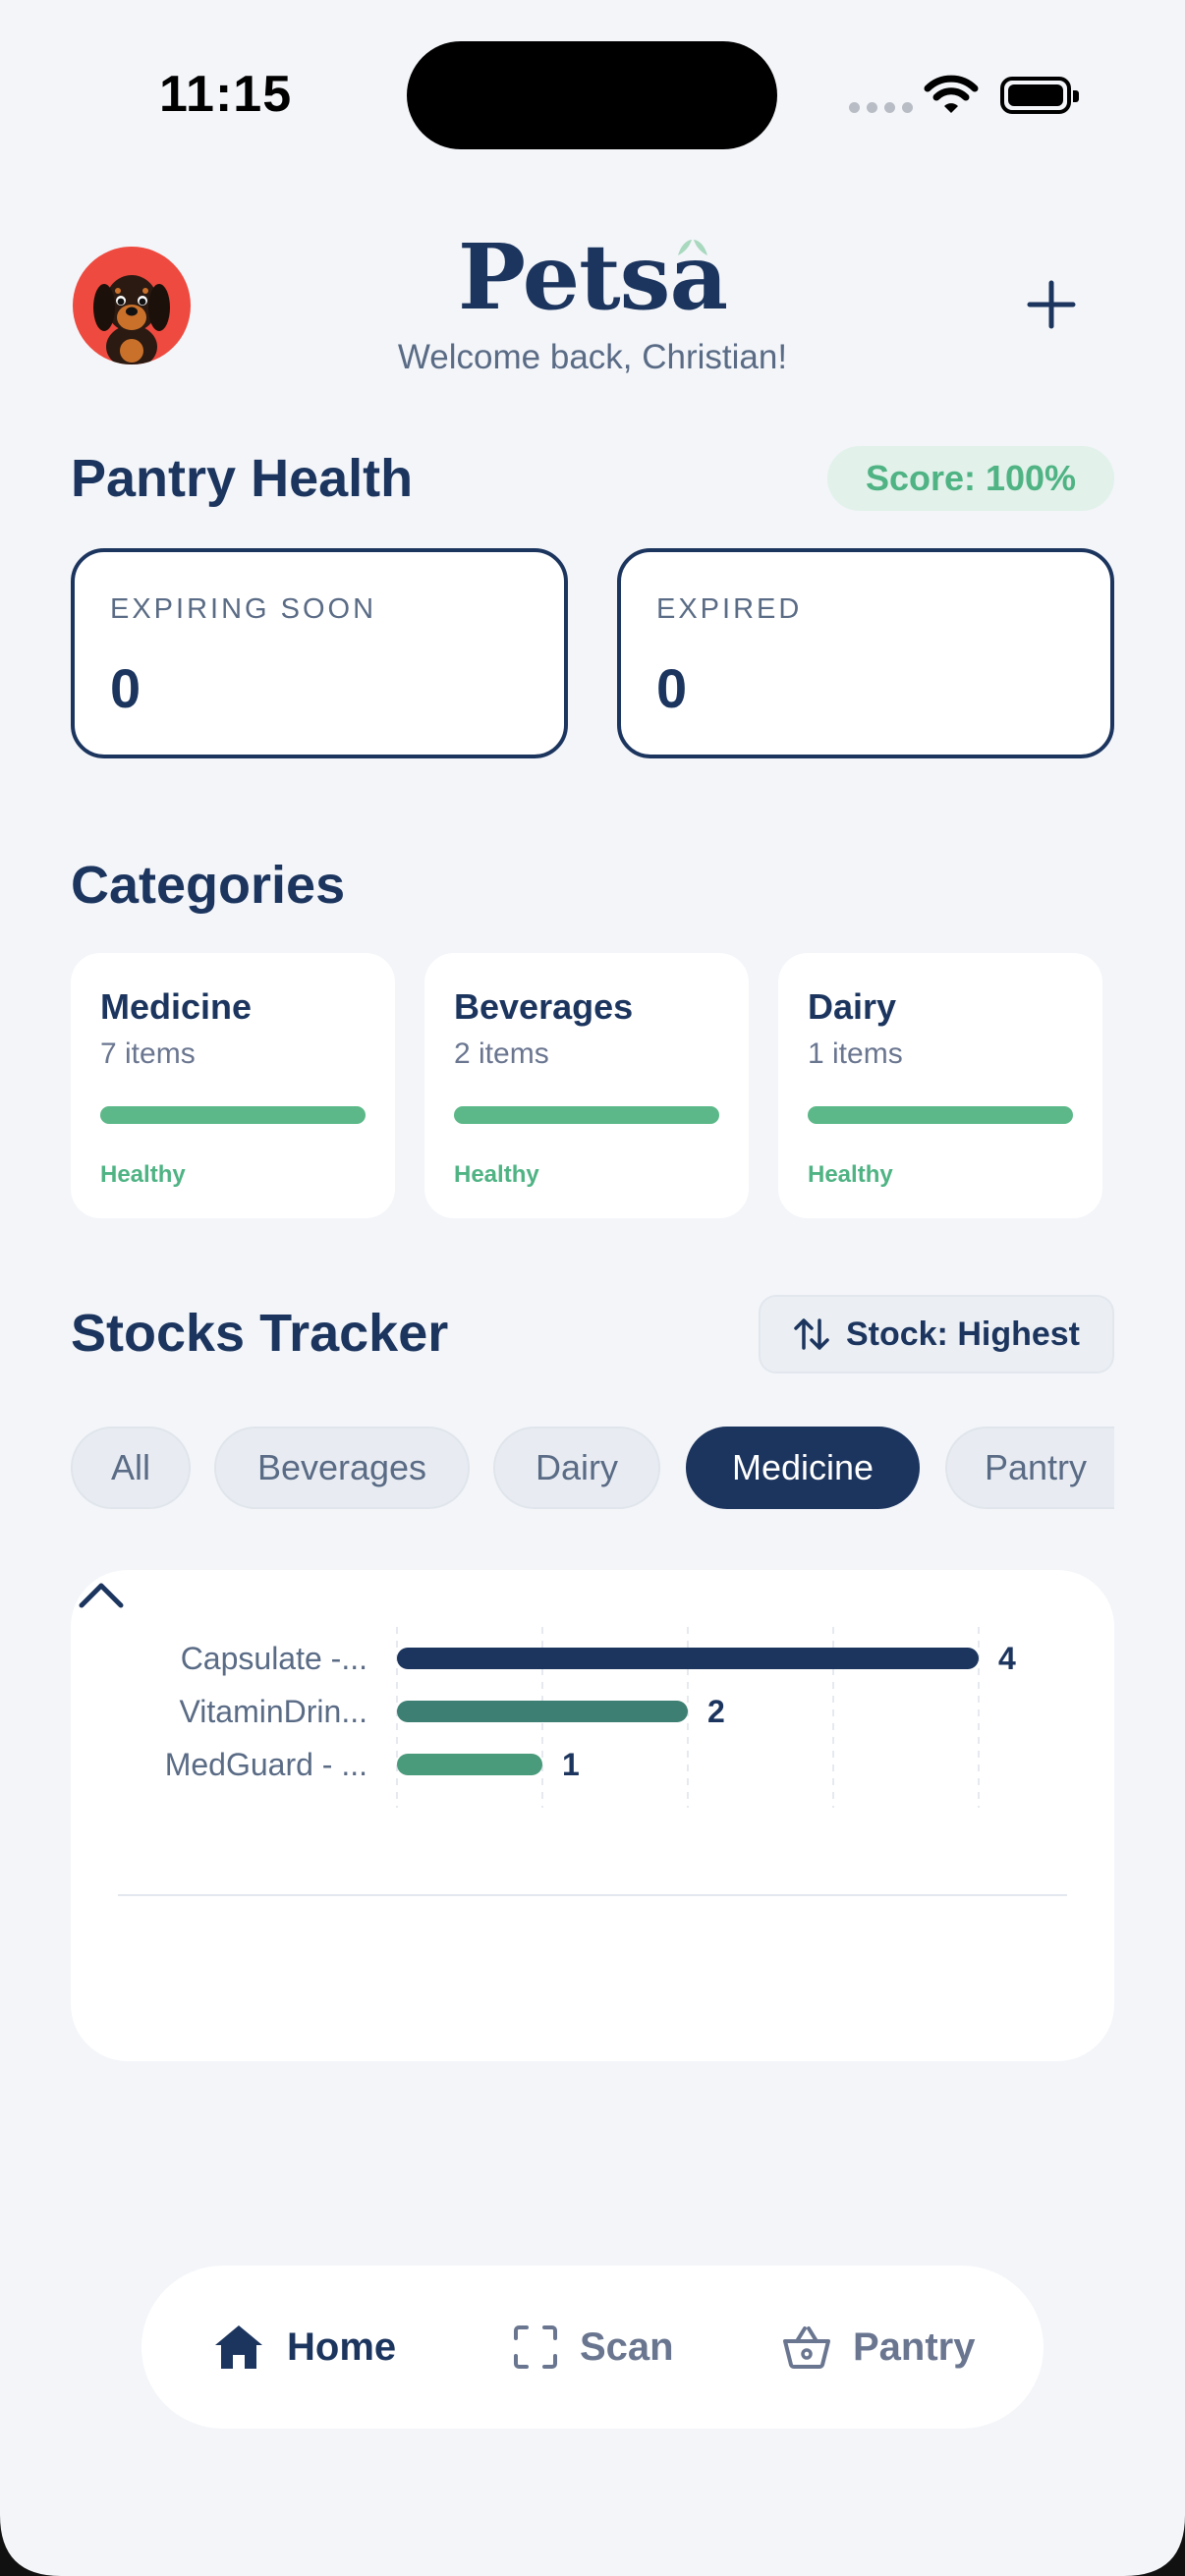 This screenshot has width=1185, height=2576. I want to click on nav-label: Pantry, so click(914, 2346).